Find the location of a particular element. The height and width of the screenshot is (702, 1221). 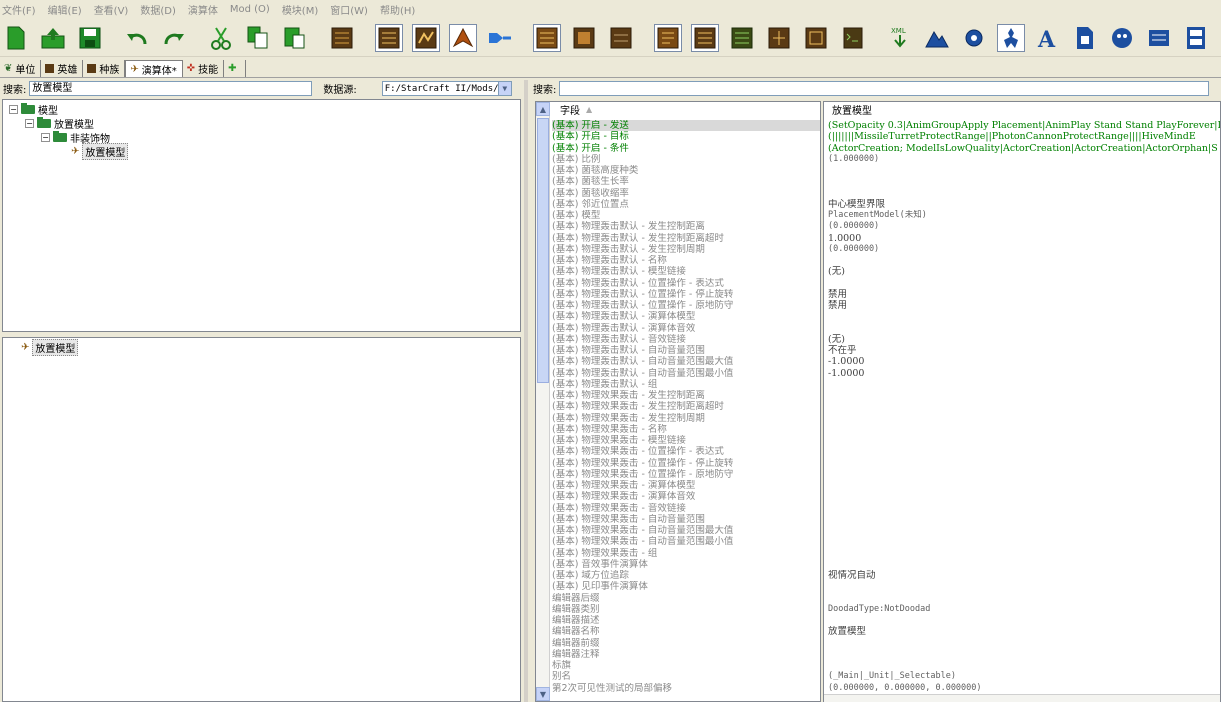

field-row: (基本) 物理效果轰击 - 自动音量范围 is located at coordinates (686, 519).